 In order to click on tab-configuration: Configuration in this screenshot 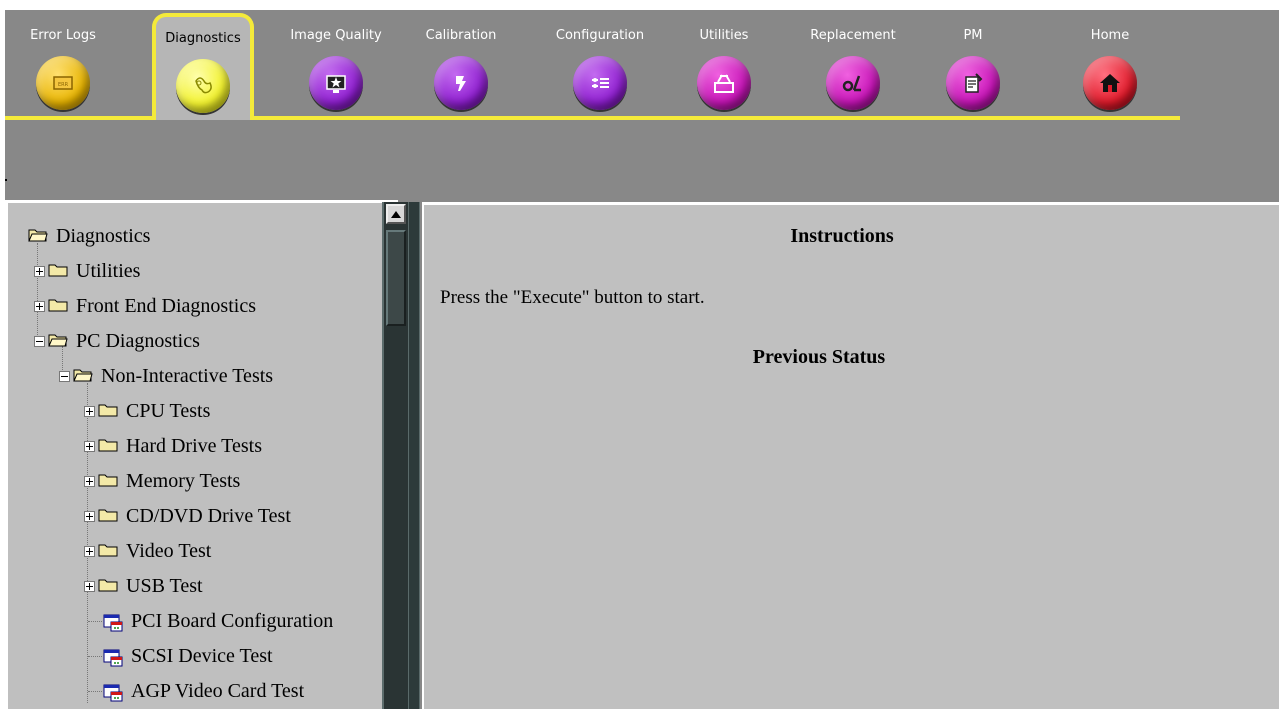, I will do `click(600, 65)`.